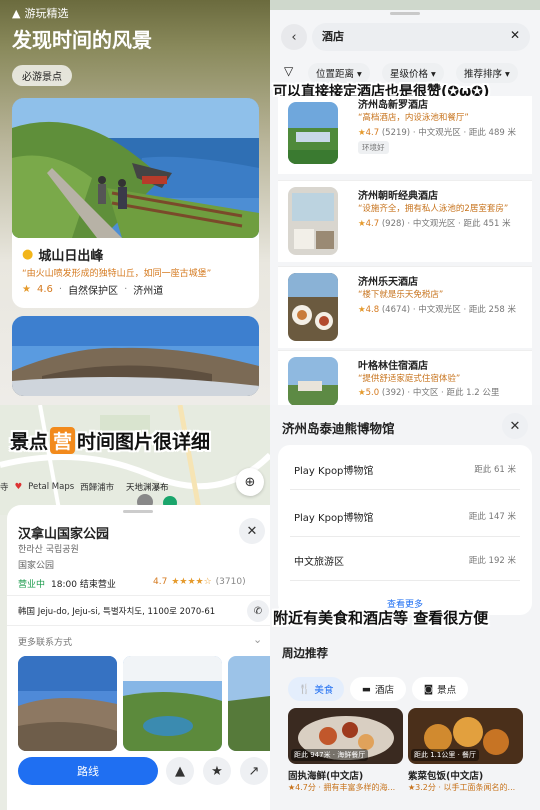 The image size is (540, 810). What do you see at coordinates (433, 209) in the screenshot?
I see `hotel-quote: “设施齐全，拥有私人泳池的2居室套房”` at bounding box center [433, 209].